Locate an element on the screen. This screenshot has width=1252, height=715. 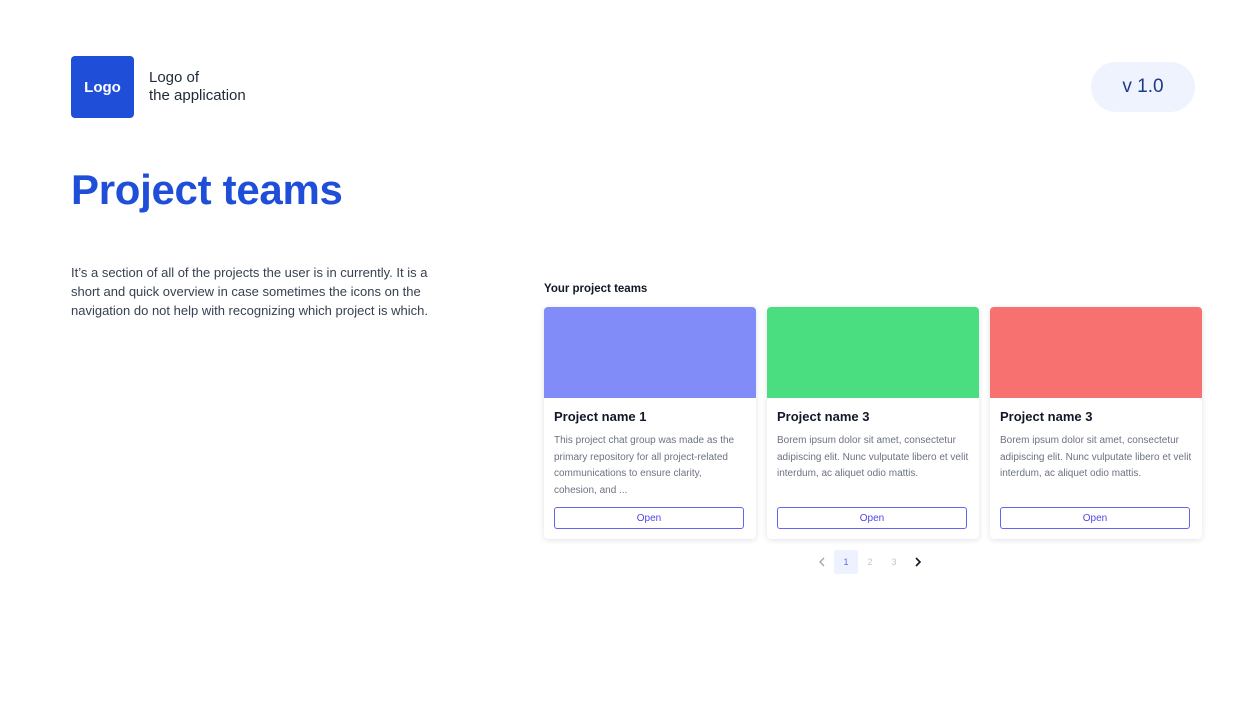
logo-text: Logo is located at coordinates (102, 87).